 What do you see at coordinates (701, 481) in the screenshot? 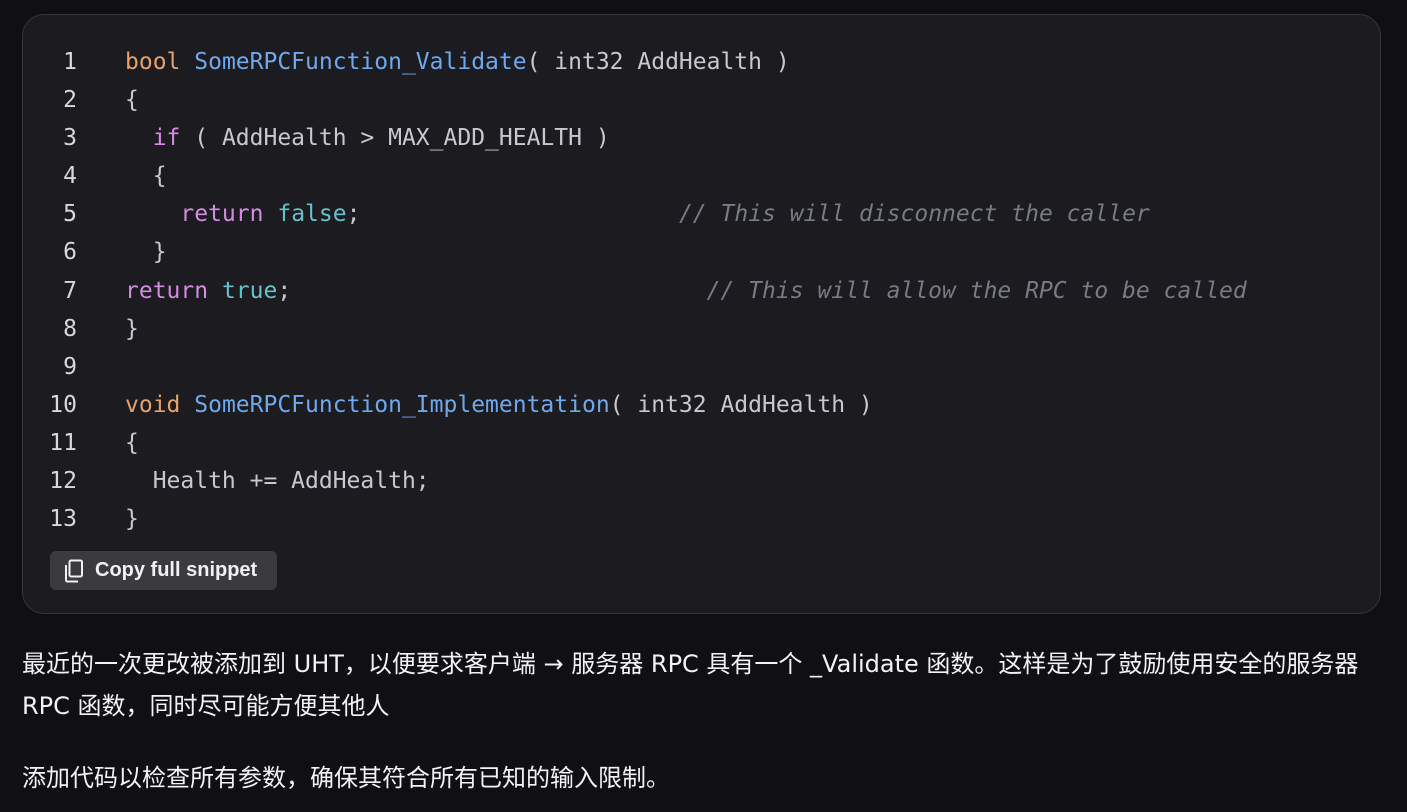
I see `code-line: 12 Health += AddHealth;` at bounding box center [701, 481].